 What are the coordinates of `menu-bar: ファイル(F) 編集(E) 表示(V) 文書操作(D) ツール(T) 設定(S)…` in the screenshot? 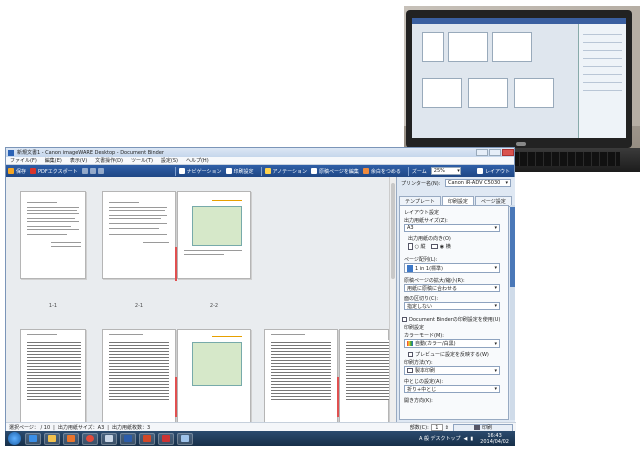 It's located at (260, 161).